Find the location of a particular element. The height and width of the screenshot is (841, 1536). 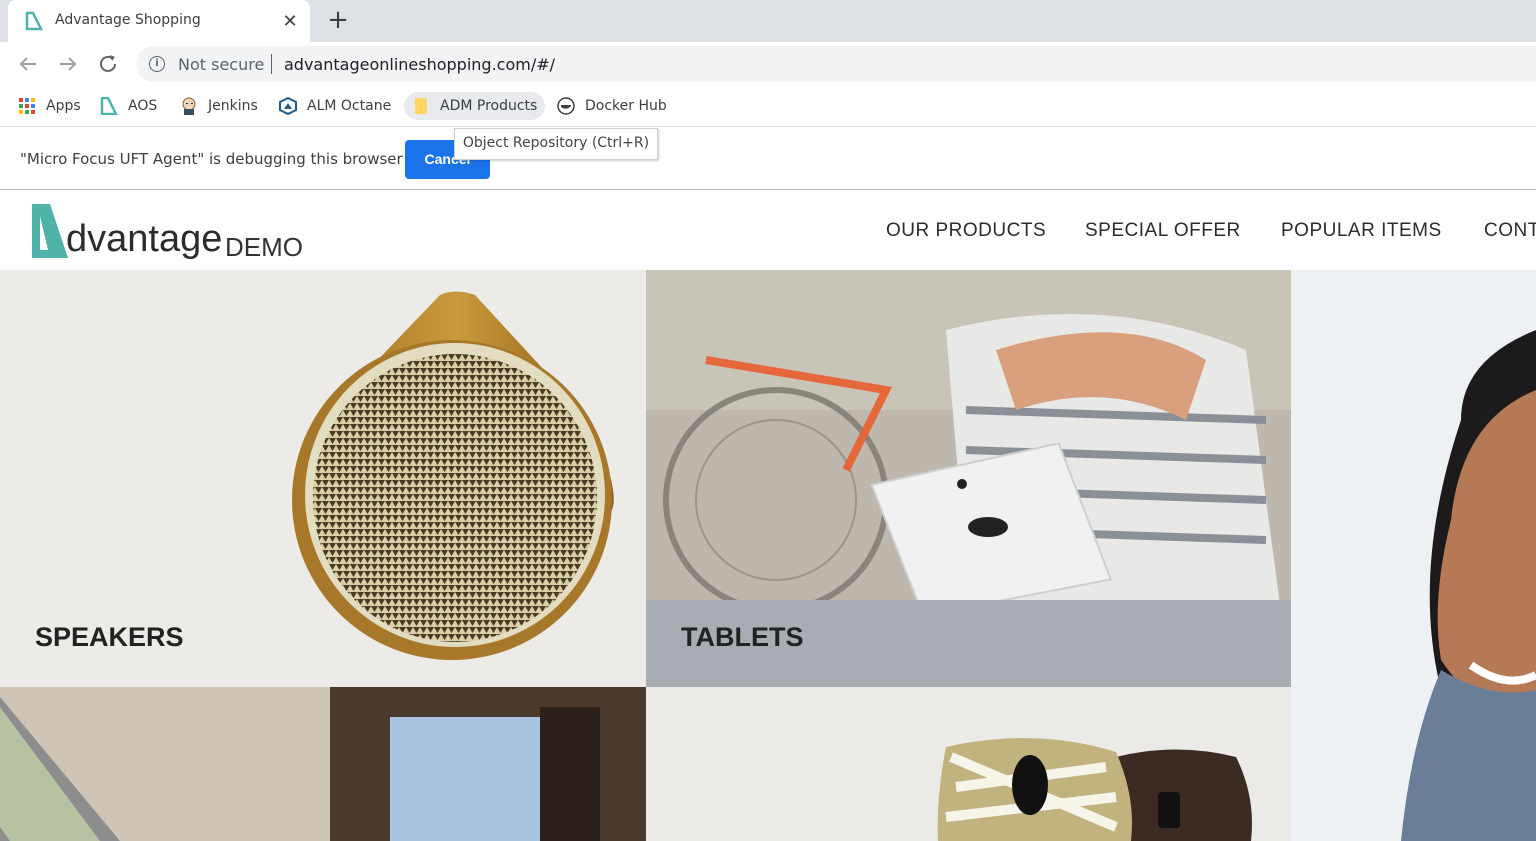

bookmark-alm-octane: ALM Octane is located at coordinates (335, 106).